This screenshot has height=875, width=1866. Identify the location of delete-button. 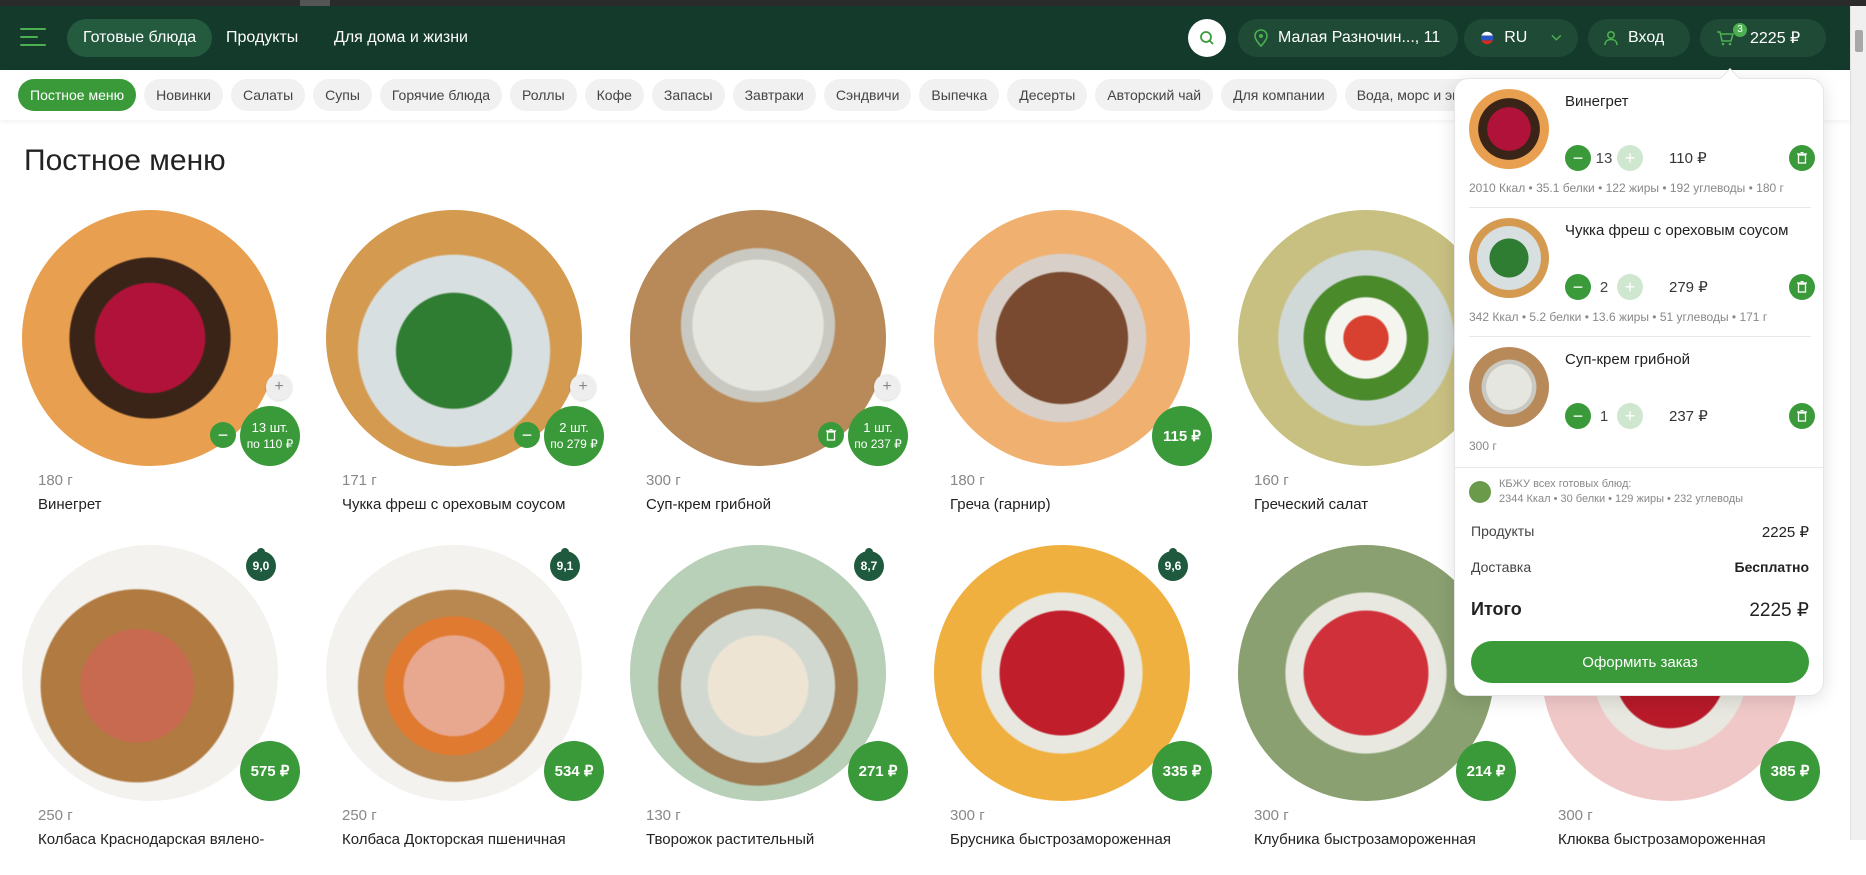
(831, 435).